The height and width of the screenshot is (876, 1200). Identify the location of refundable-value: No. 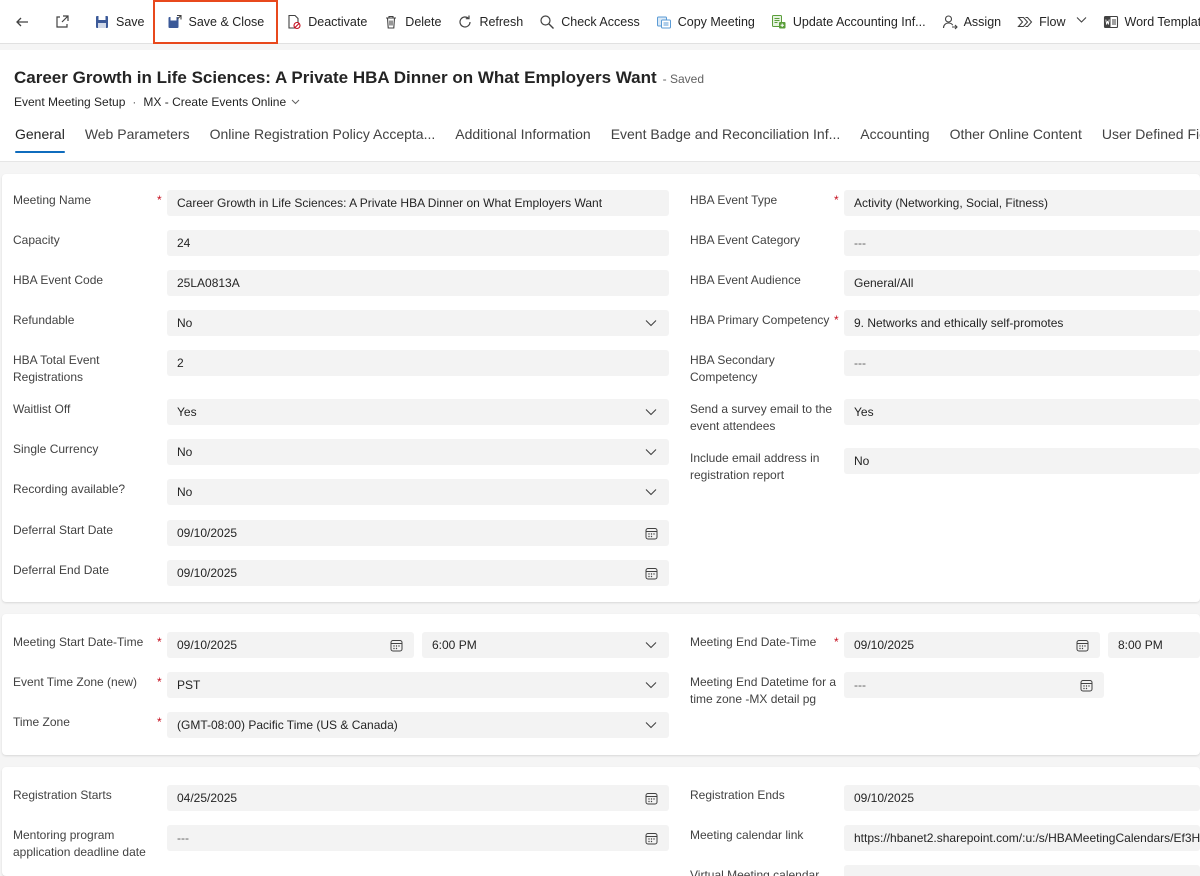
(185, 323).